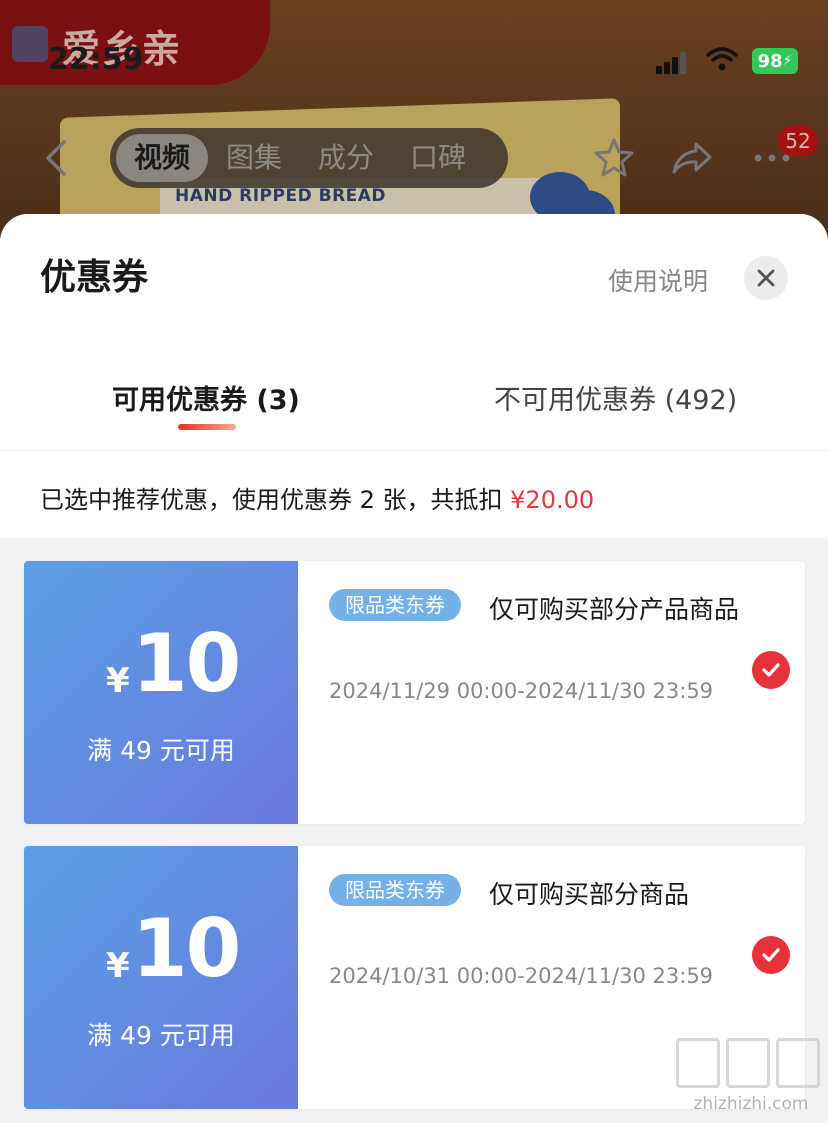 This screenshot has width=828, height=1123. Describe the element at coordinates (775, 61) in the screenshot. I see `battery-indicator: 98 ⚡` at that location.